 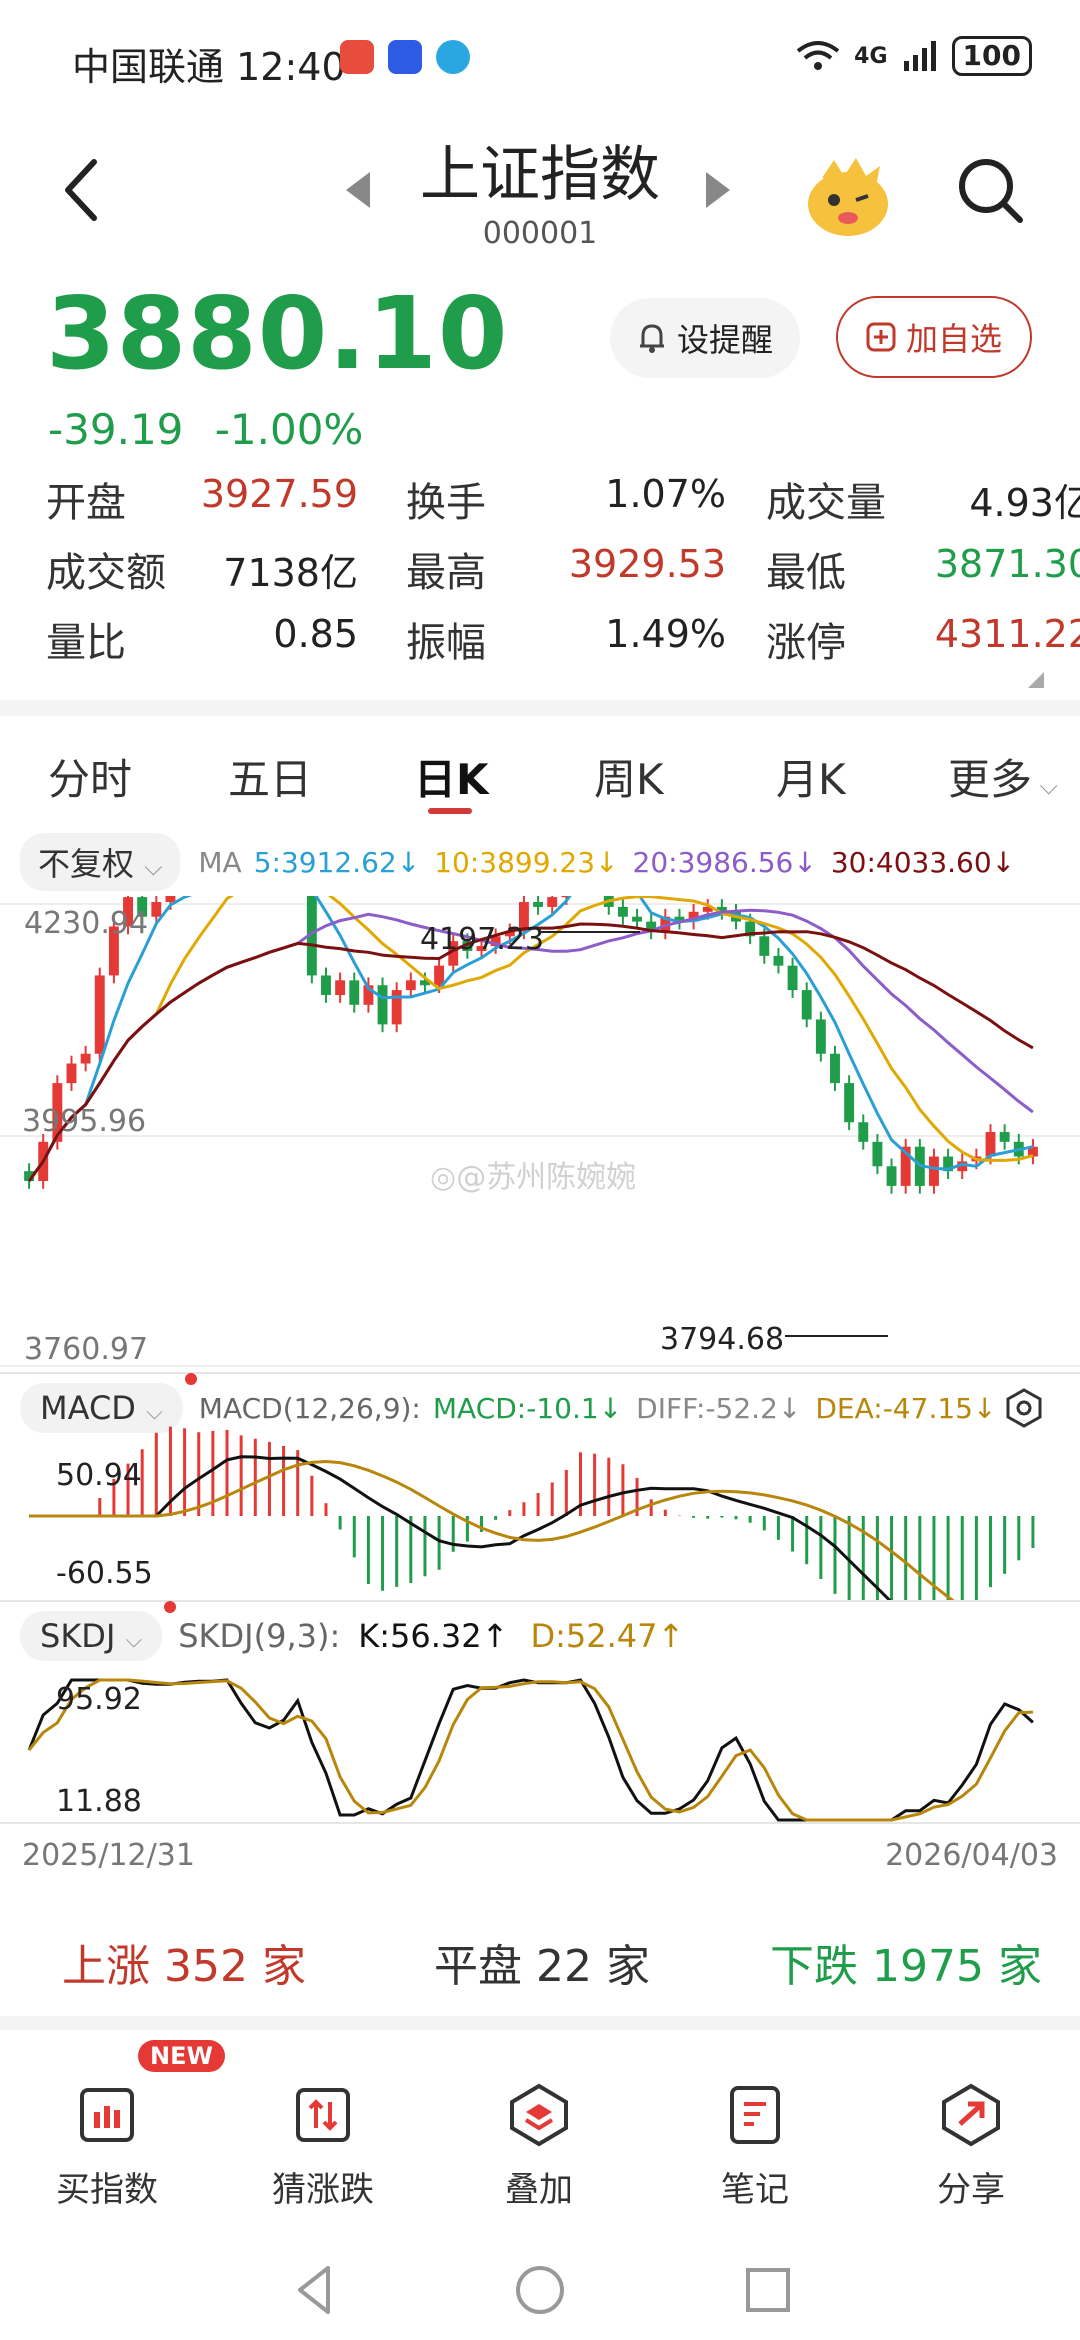 What do you see at coordinates (540, 2290) in the screenshot?
I see `nav-home-icon` at bounding box center [540, 2290].